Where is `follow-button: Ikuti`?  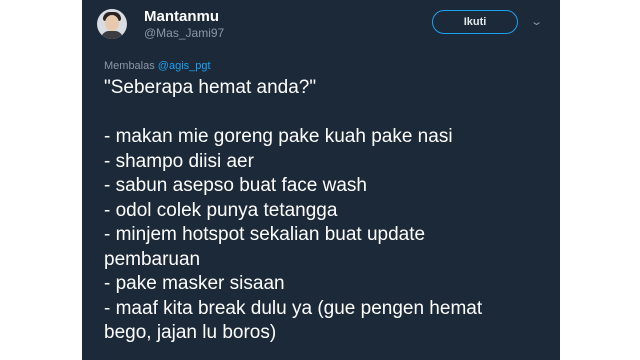
follow-button: Ikuti is located at coordinates (475, 22).